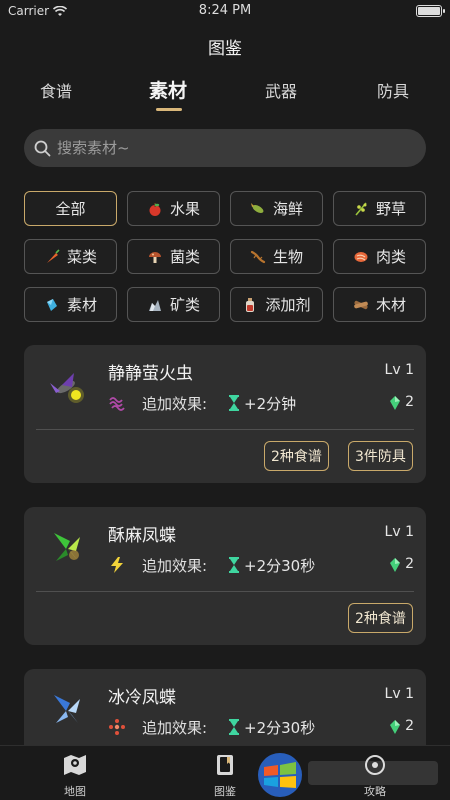  I want to click on chip-fungi: 菌类, so click(173, 256).